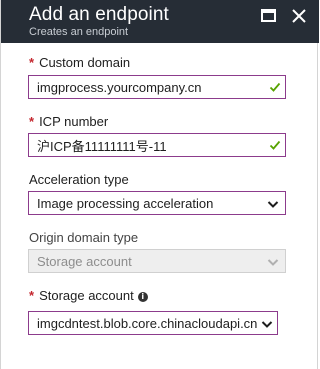  Describe the element at coordinates (84, 261) in the screenshot. I see `origin-domain-type-value: Storage account` at that location.